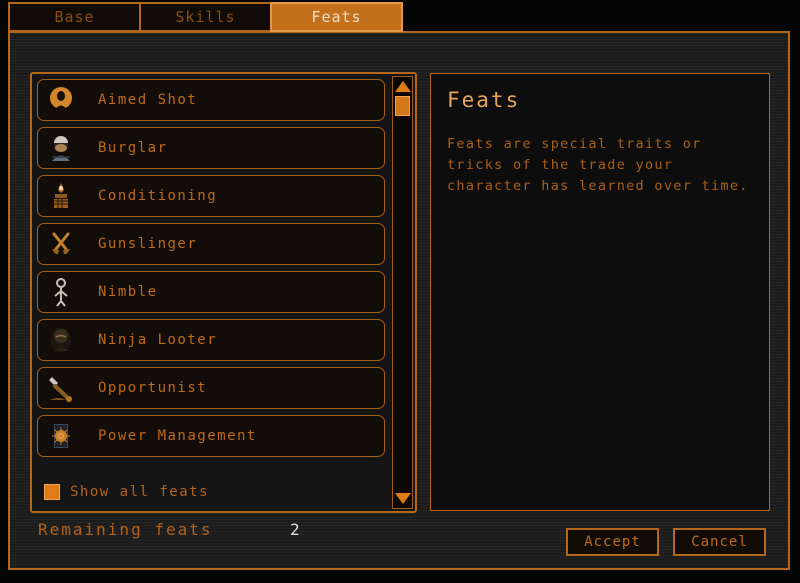  I want to click on remaining-feats-value: 2, so click(295, 529).